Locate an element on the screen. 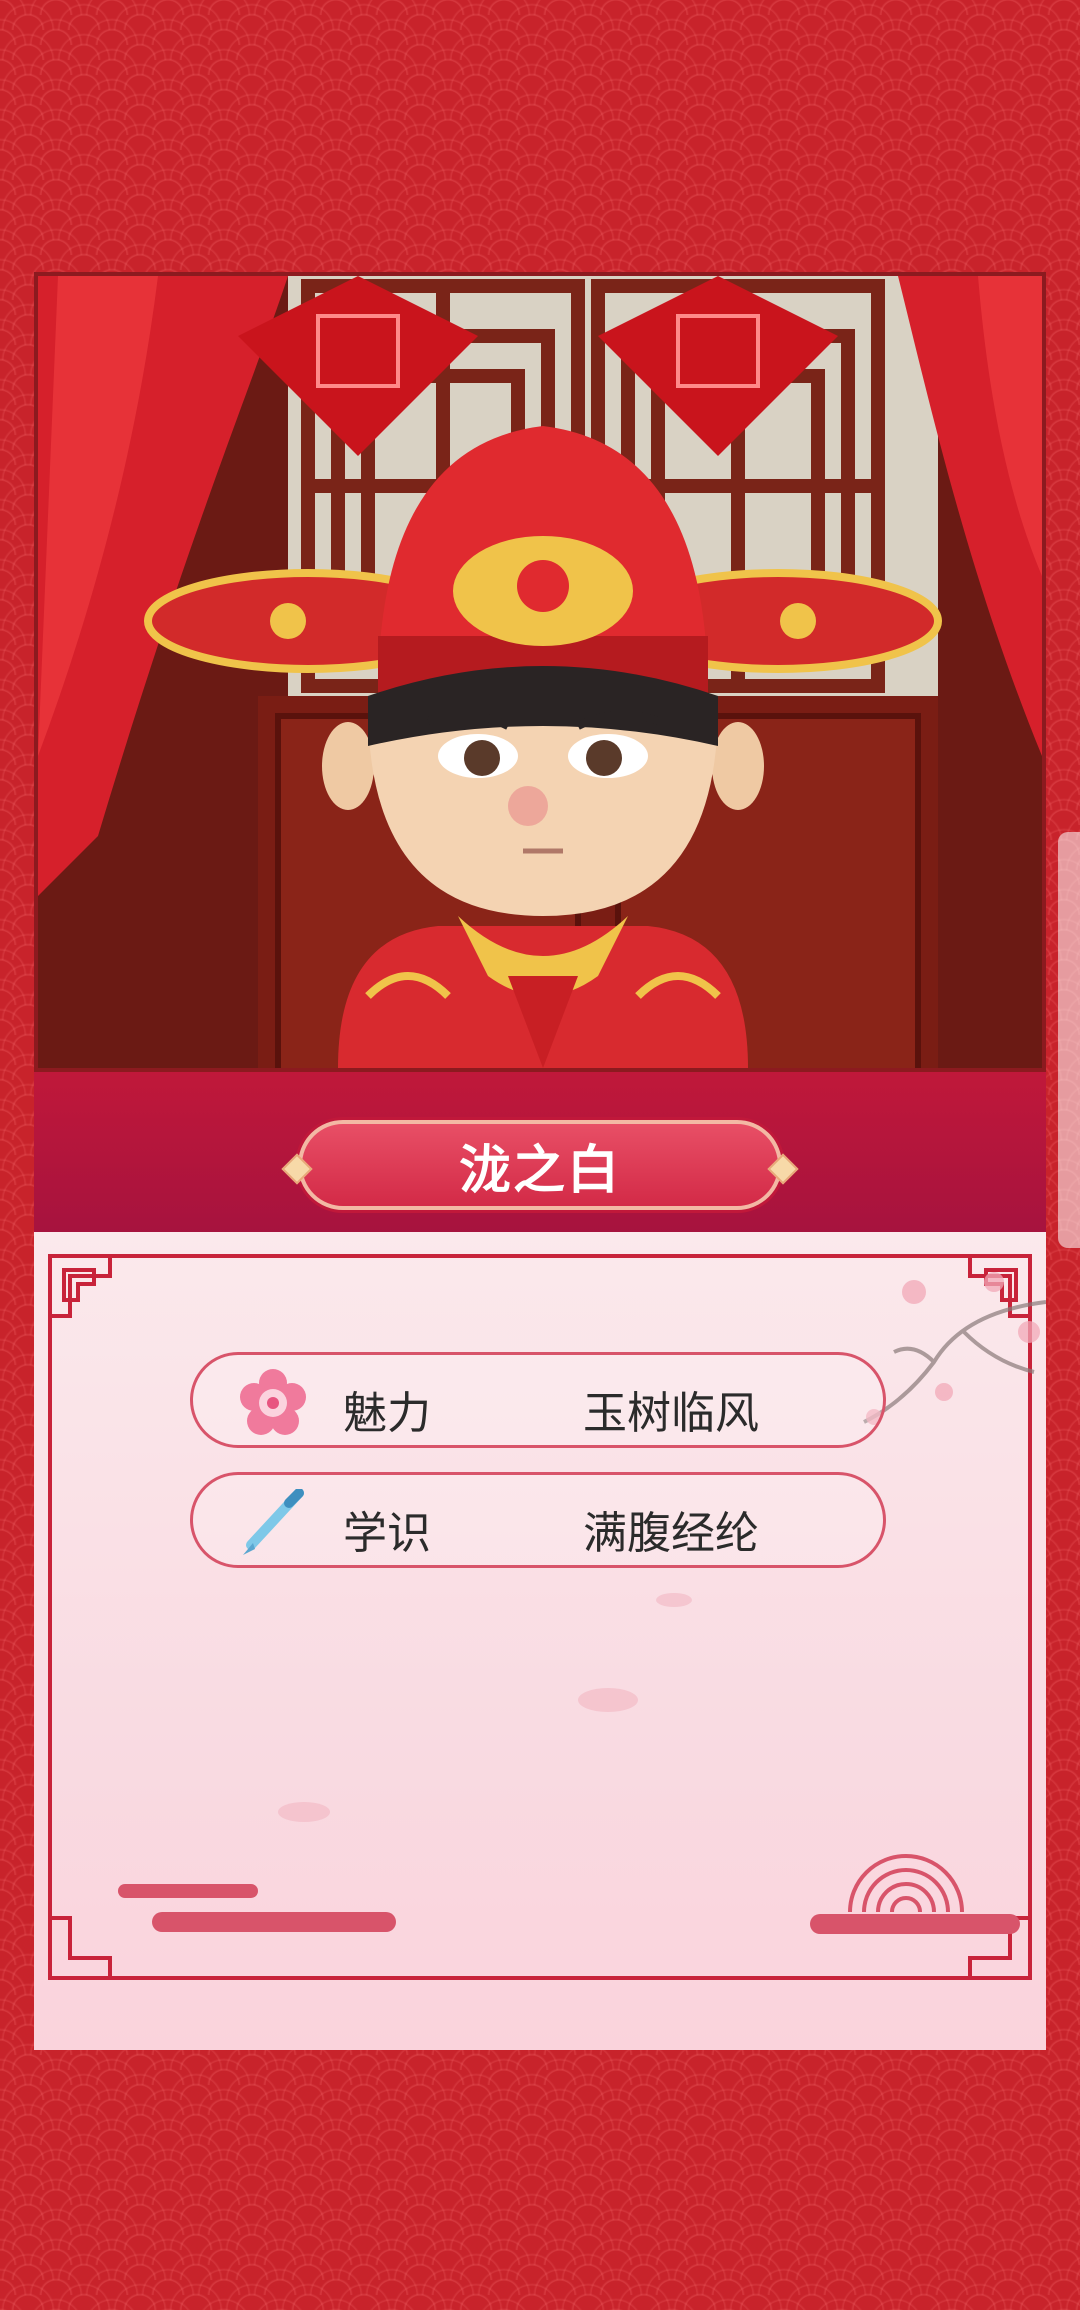 Image resolution: width=1080 pixels, height=2310 pixels. character-name: 泷之白 is located at coordinates (539, 1170).